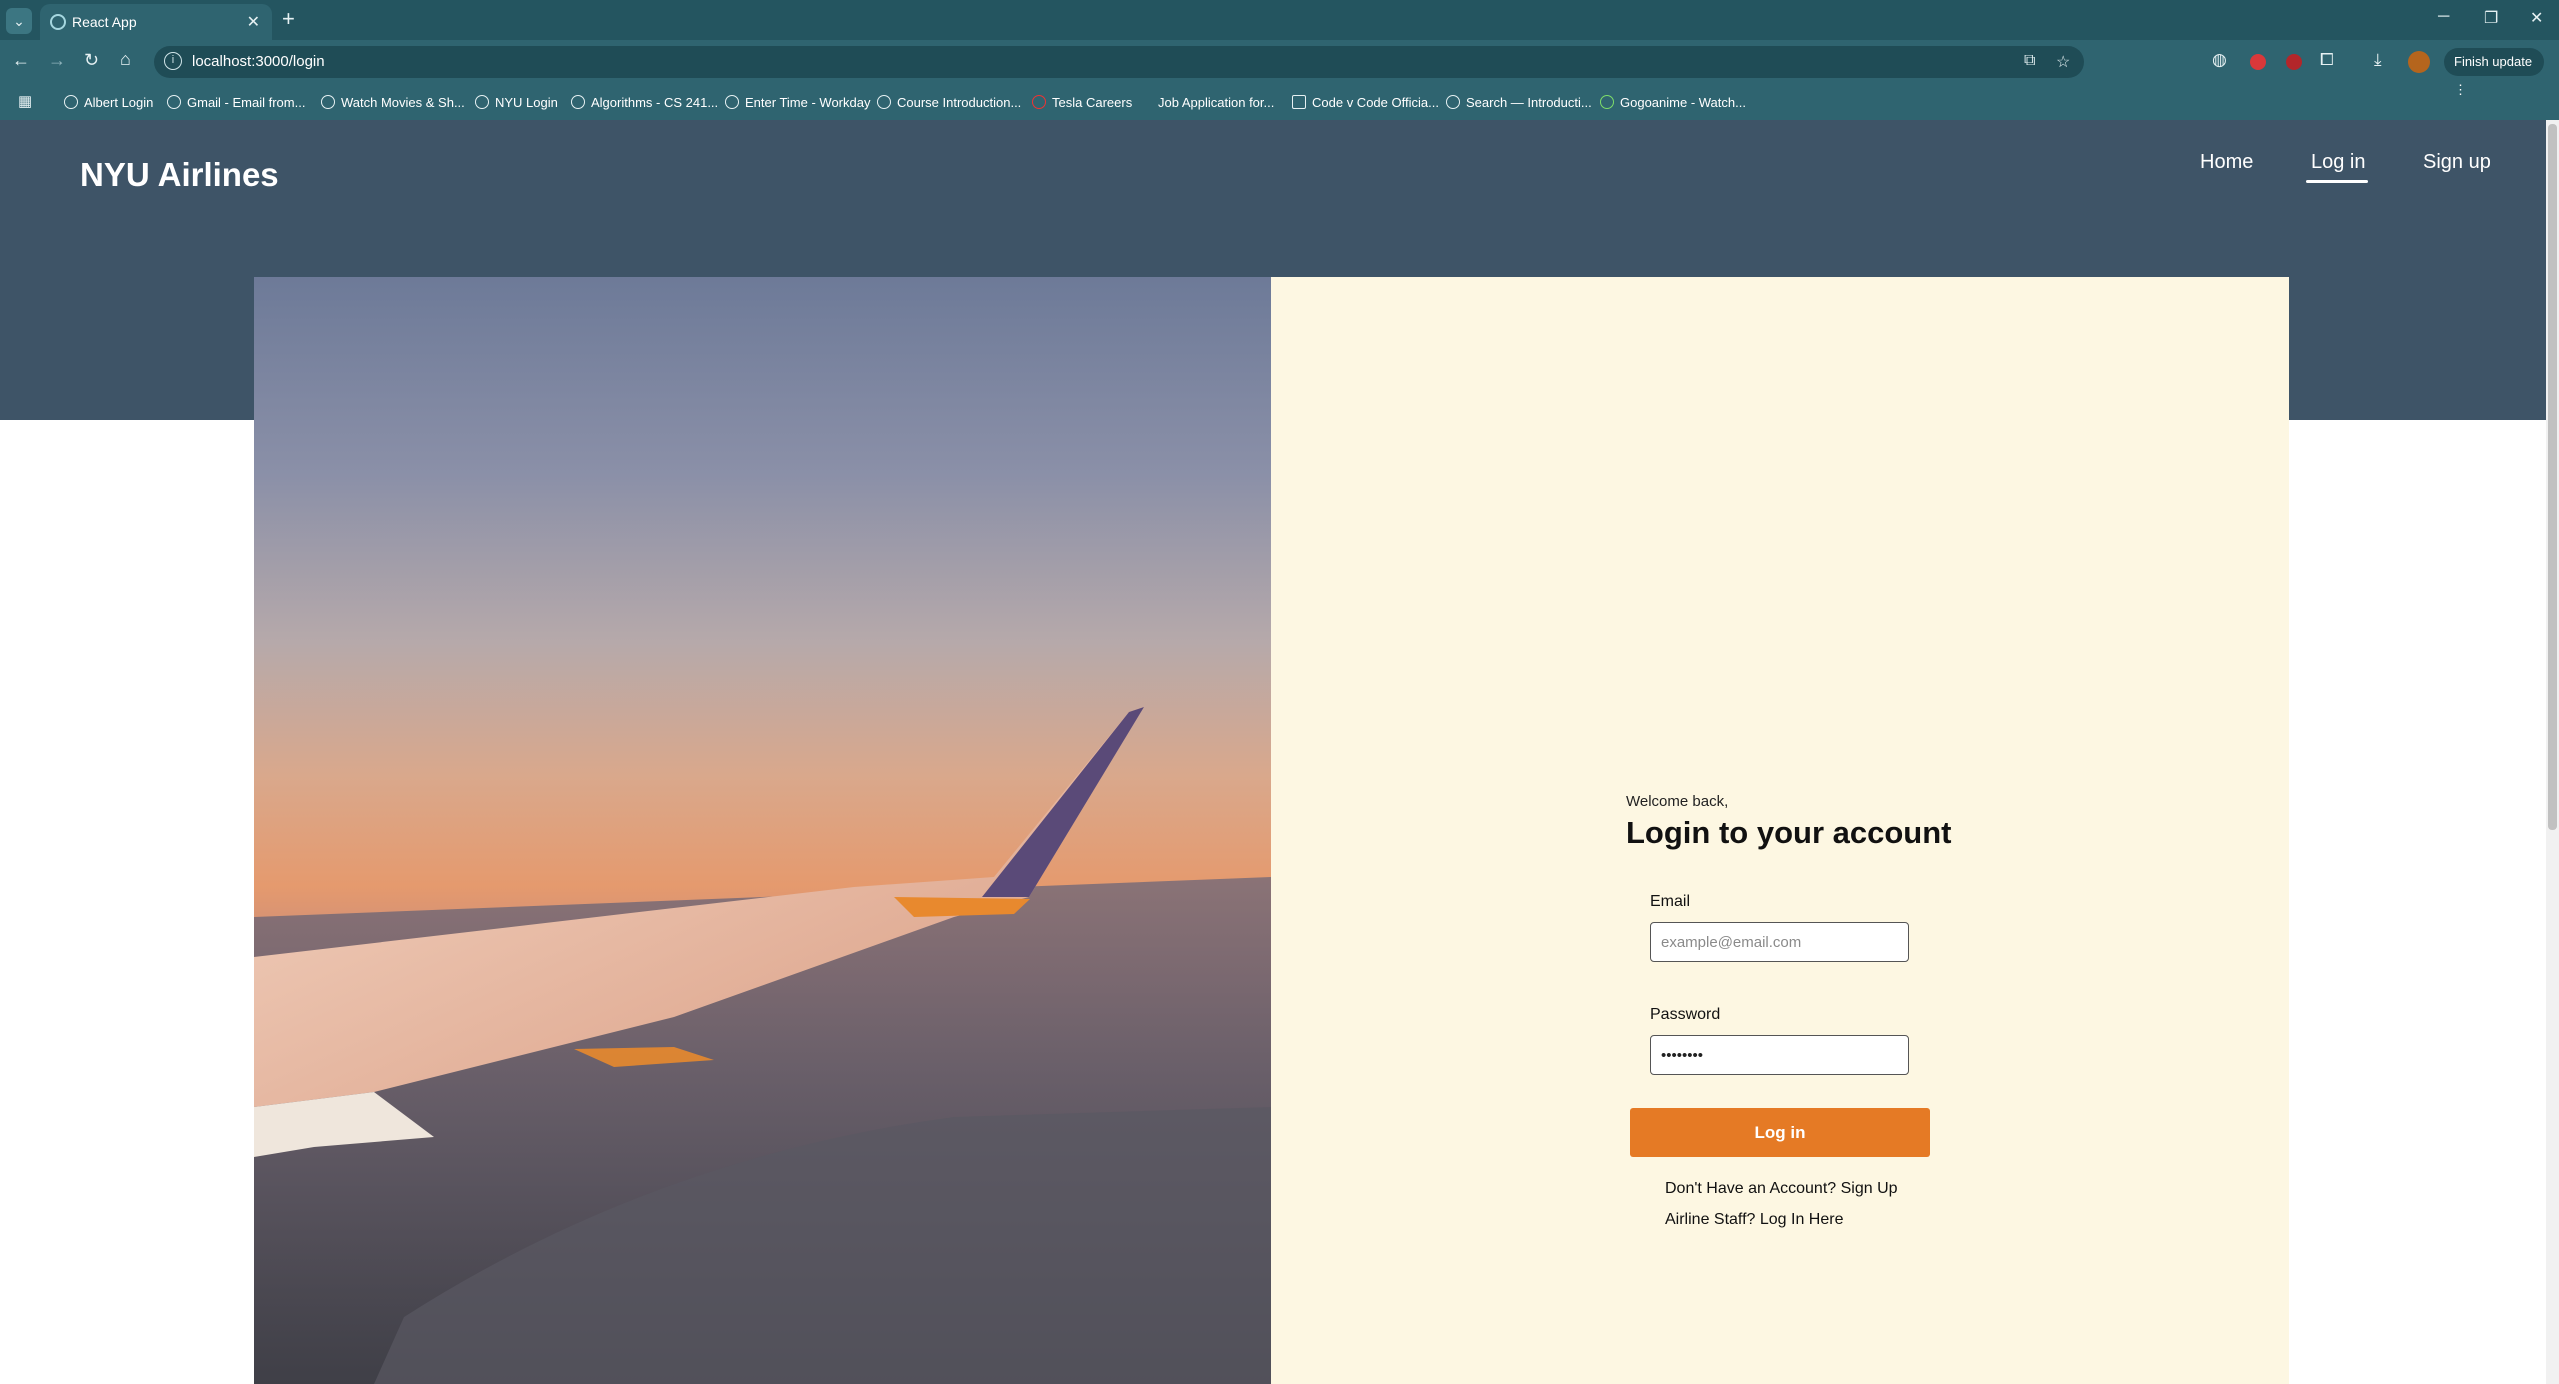 This screenshot has height=1384, width=2559. I want to click on extensions-puzzle-icon: ⧠, so click(2327, 60).